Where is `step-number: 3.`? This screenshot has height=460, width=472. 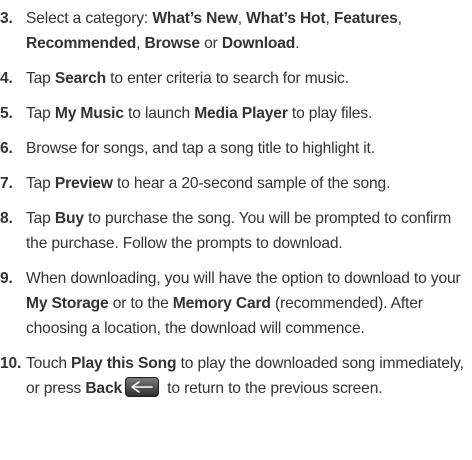
step-number: 3. is located at coordinates (6, 18).